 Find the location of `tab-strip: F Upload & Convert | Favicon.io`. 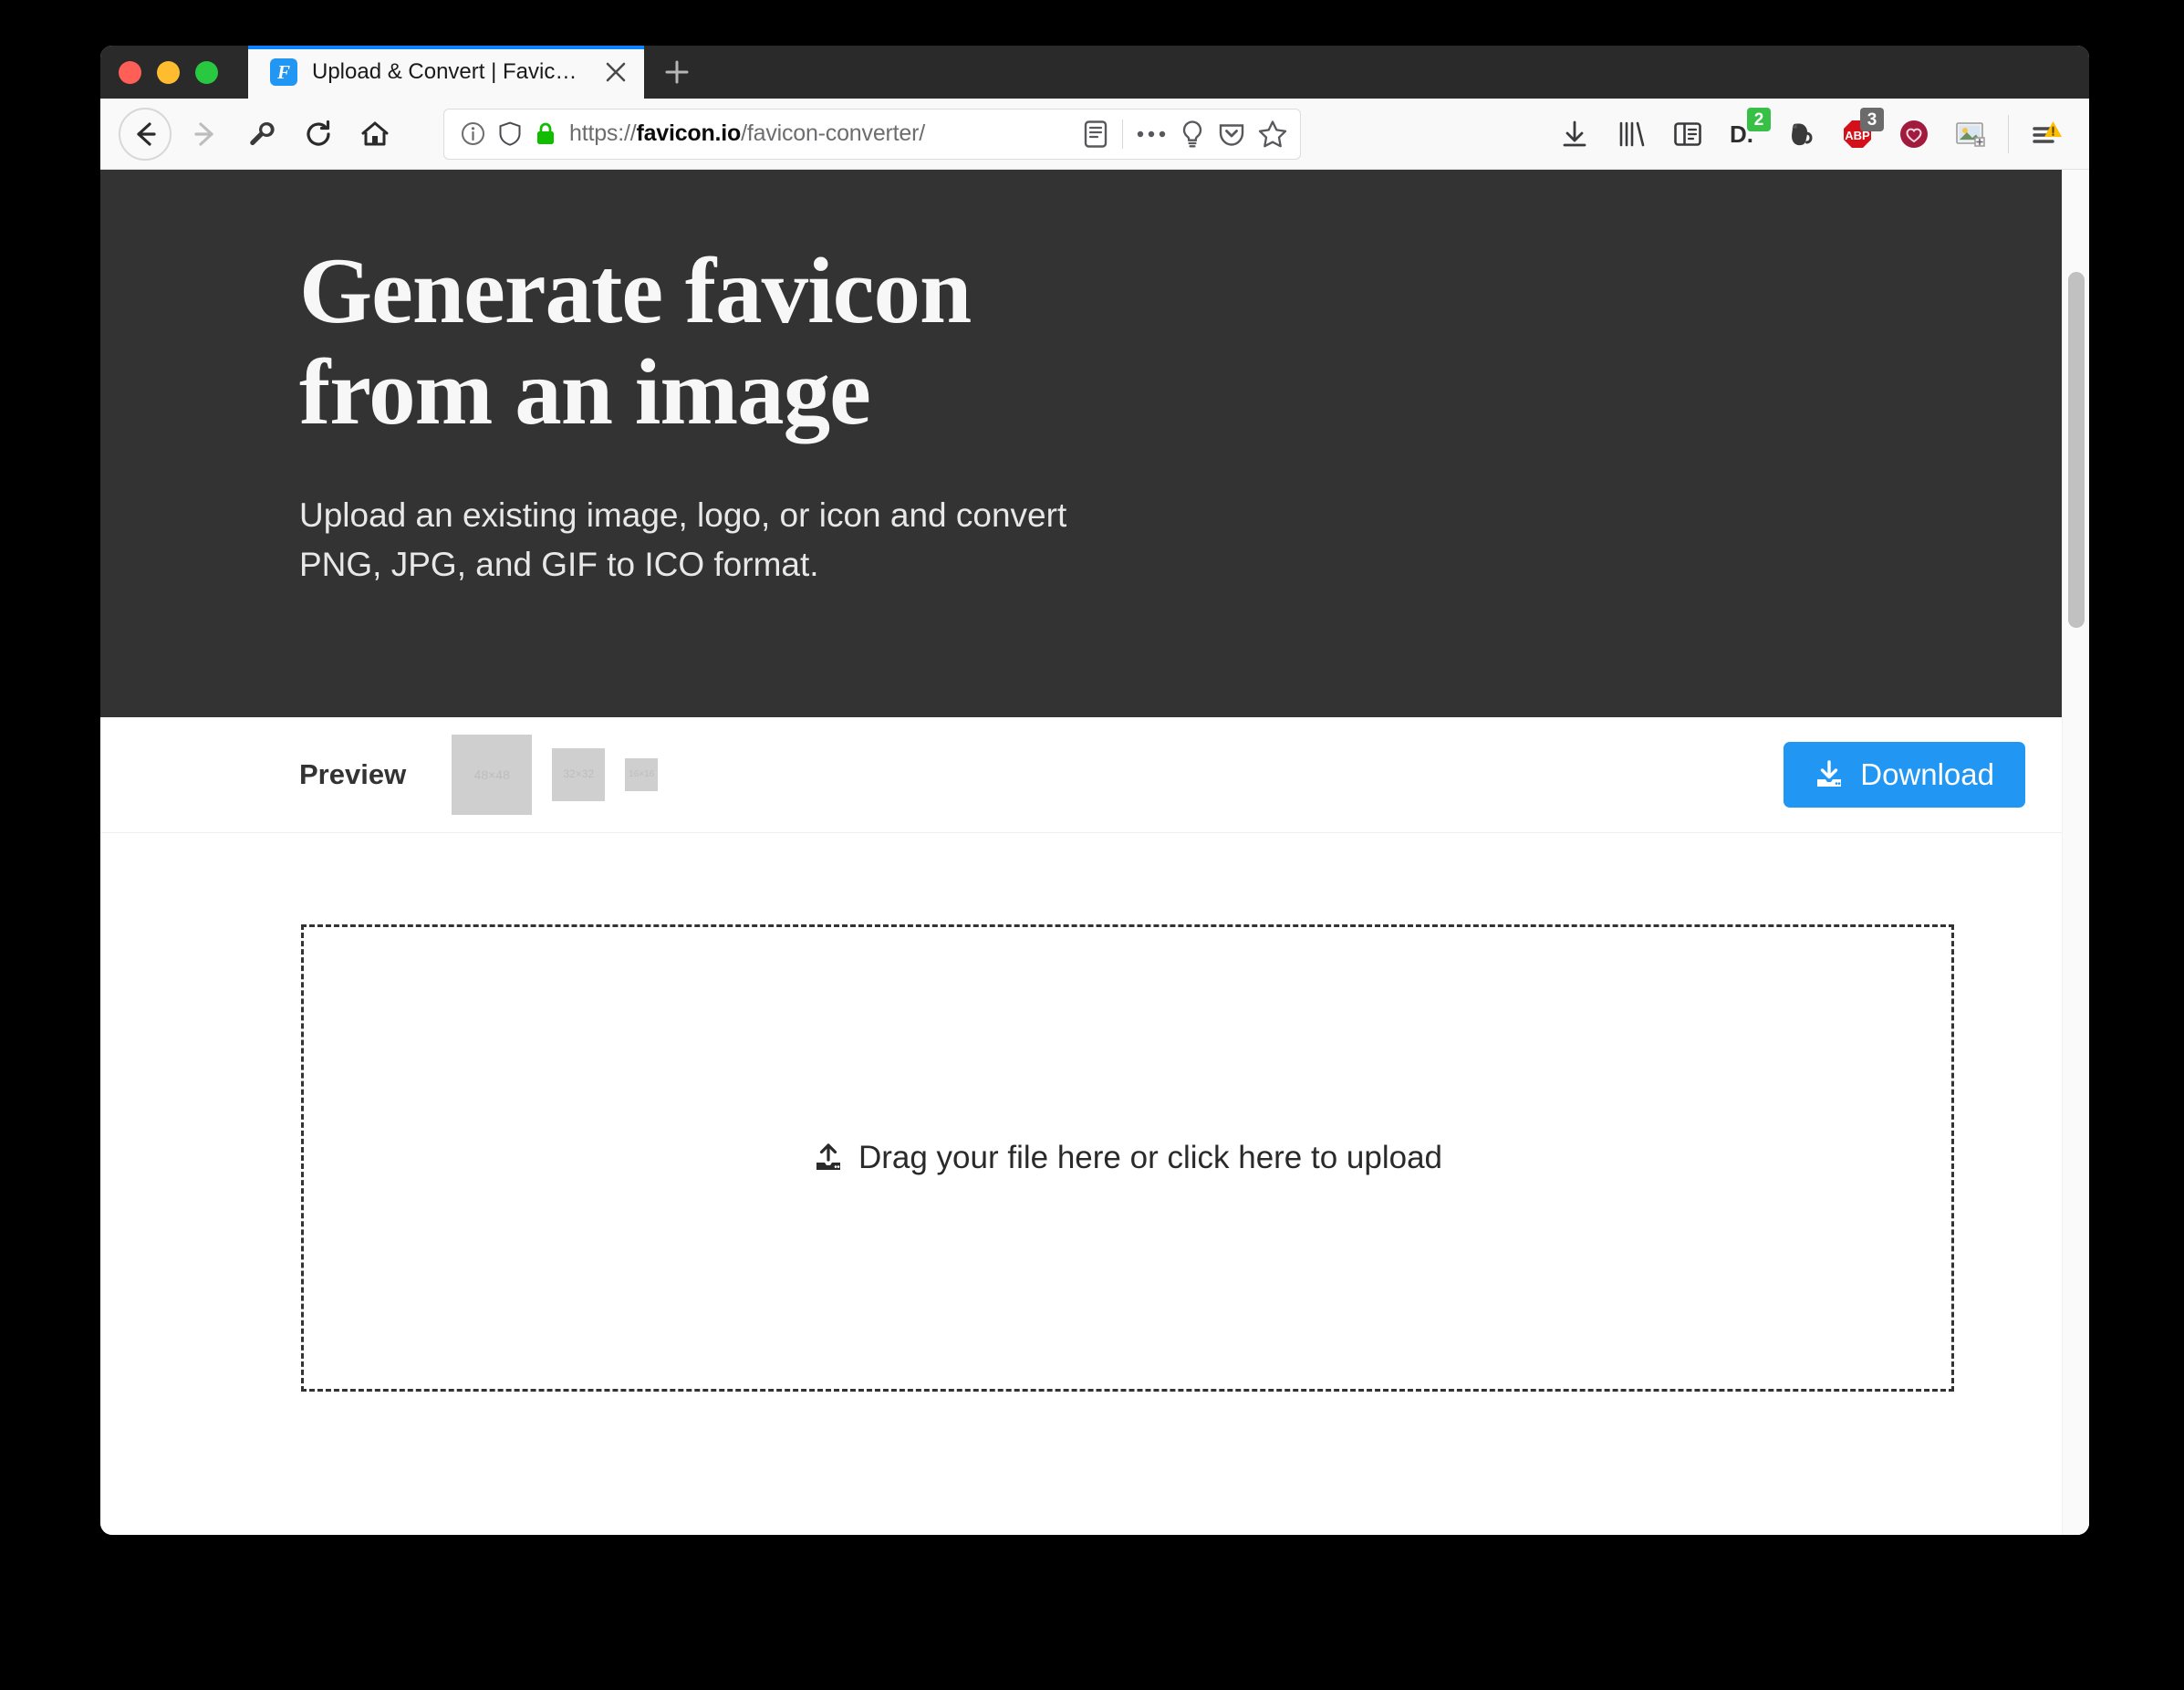

tab-strip: F Upload & Convert | Favicon.io is located at coordinates (1094, 72).